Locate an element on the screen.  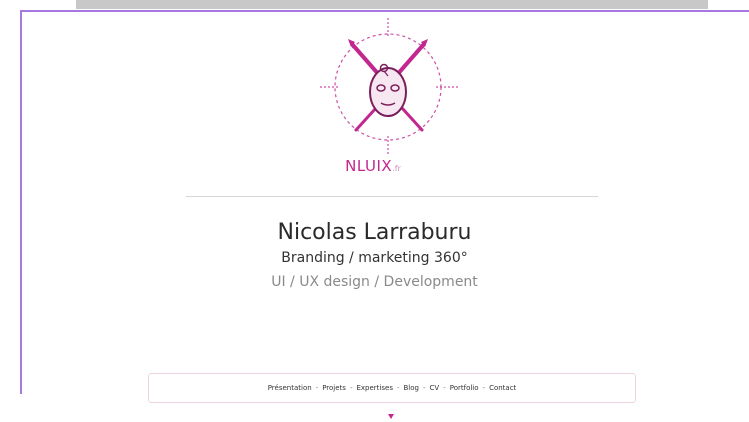
header-divider is located at coordinates (392, 196).